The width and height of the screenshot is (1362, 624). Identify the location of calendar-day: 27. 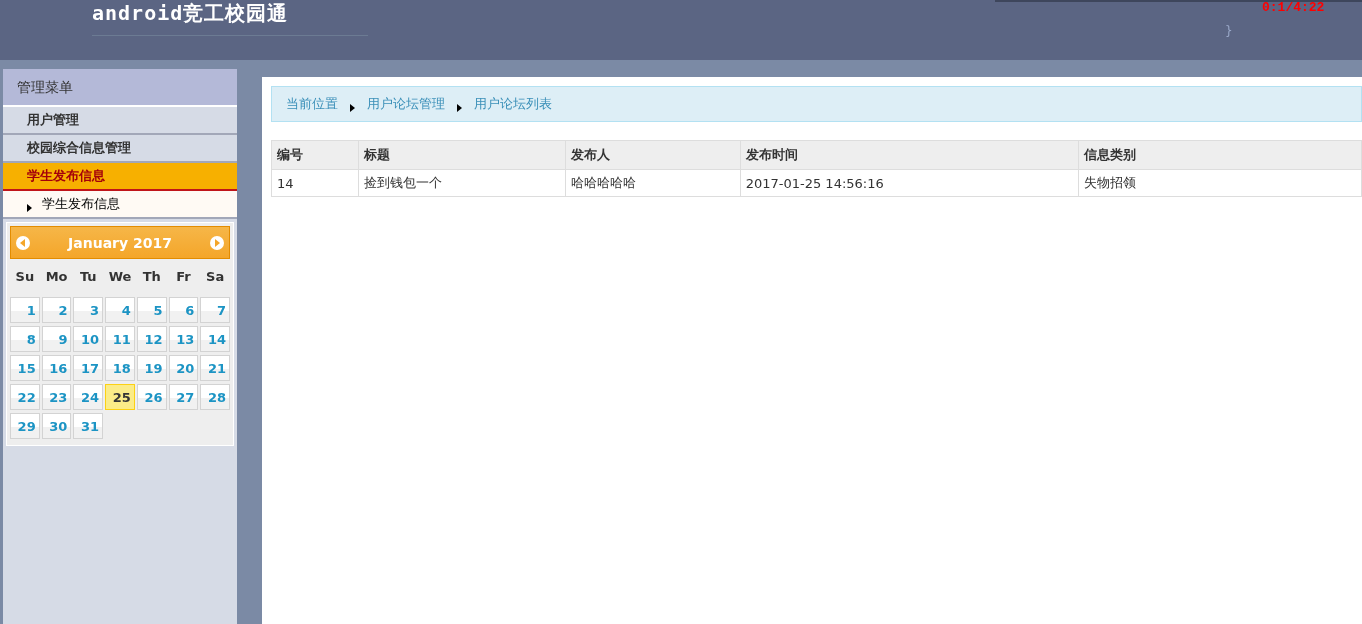
(183, 397).